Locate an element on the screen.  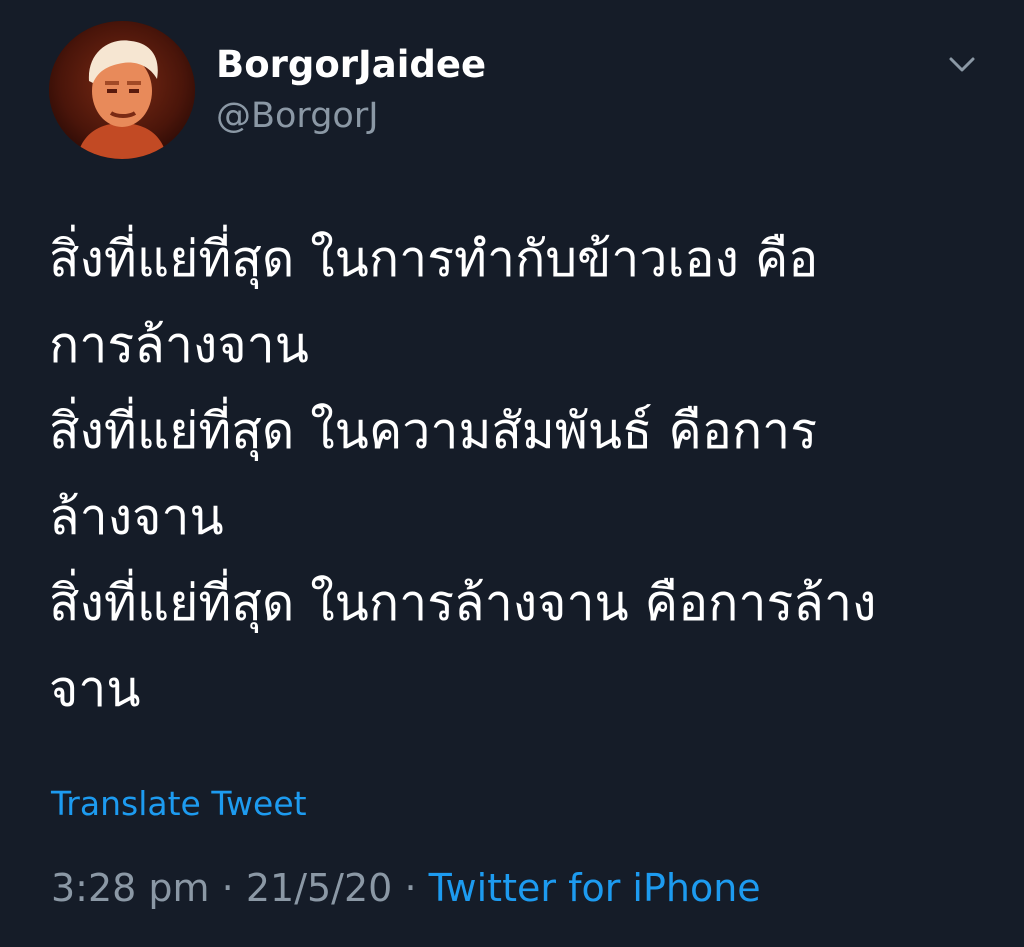
tweet-text-line: การล้างจาน is located at coordinates (179, 345).